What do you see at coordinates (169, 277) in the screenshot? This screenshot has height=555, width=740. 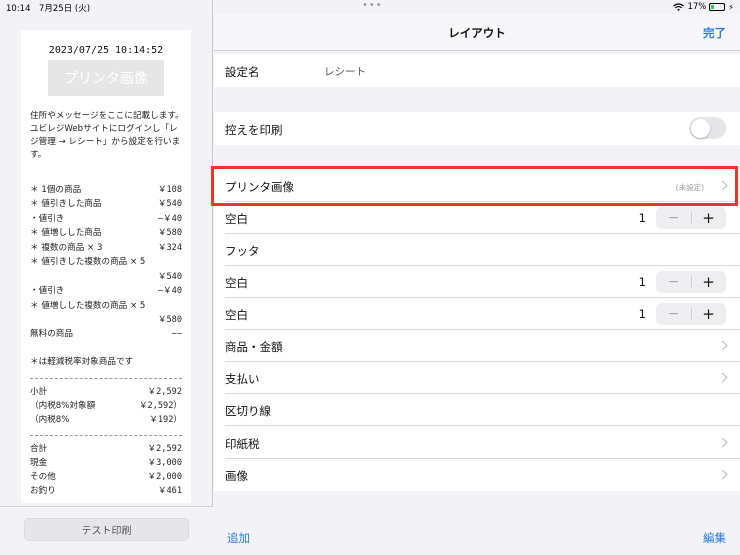 I see `receipt-line: ￥540` at bounding box center [169, 277].